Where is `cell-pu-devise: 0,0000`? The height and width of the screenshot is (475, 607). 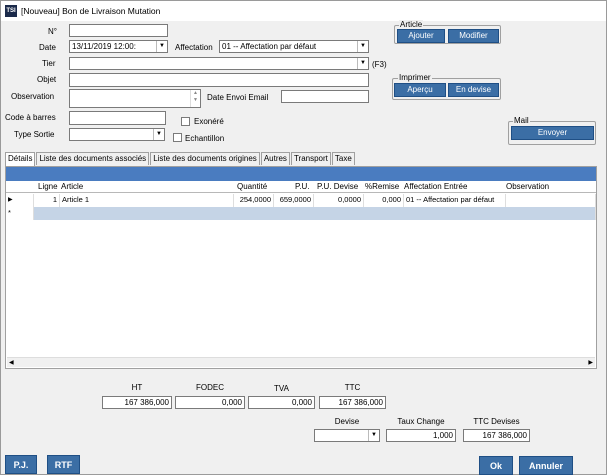 cell-pu-devise: 0,0000 is located at coordinates (339, 200).